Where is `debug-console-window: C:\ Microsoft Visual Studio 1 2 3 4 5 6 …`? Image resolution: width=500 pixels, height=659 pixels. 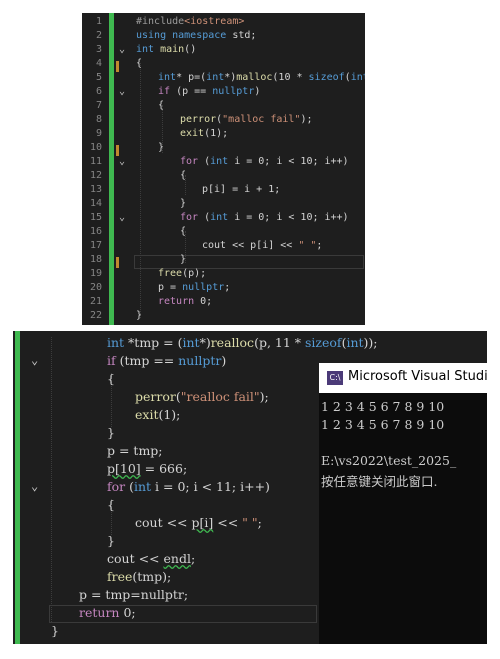
debug-console-window: C:\ Microsoft Visual Studio 1 2 3 4 5 6 … is located at coordinates (403, 503).